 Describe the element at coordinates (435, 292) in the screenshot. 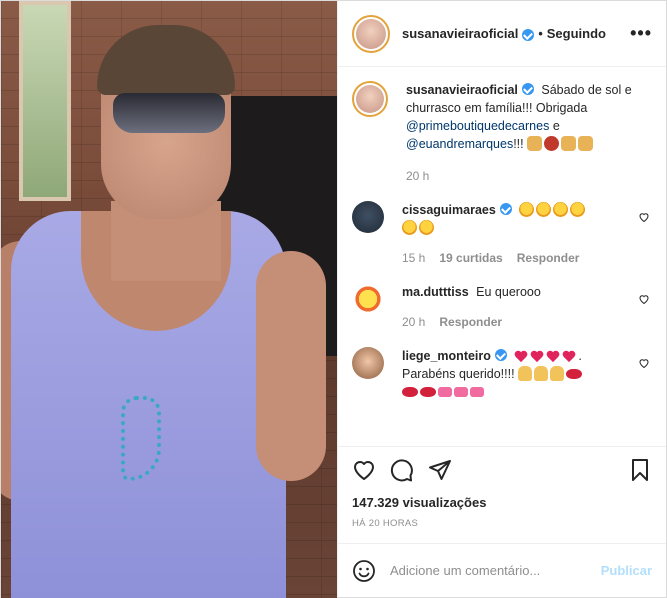

I see `comment-username: ma.dutttiss` at that location.